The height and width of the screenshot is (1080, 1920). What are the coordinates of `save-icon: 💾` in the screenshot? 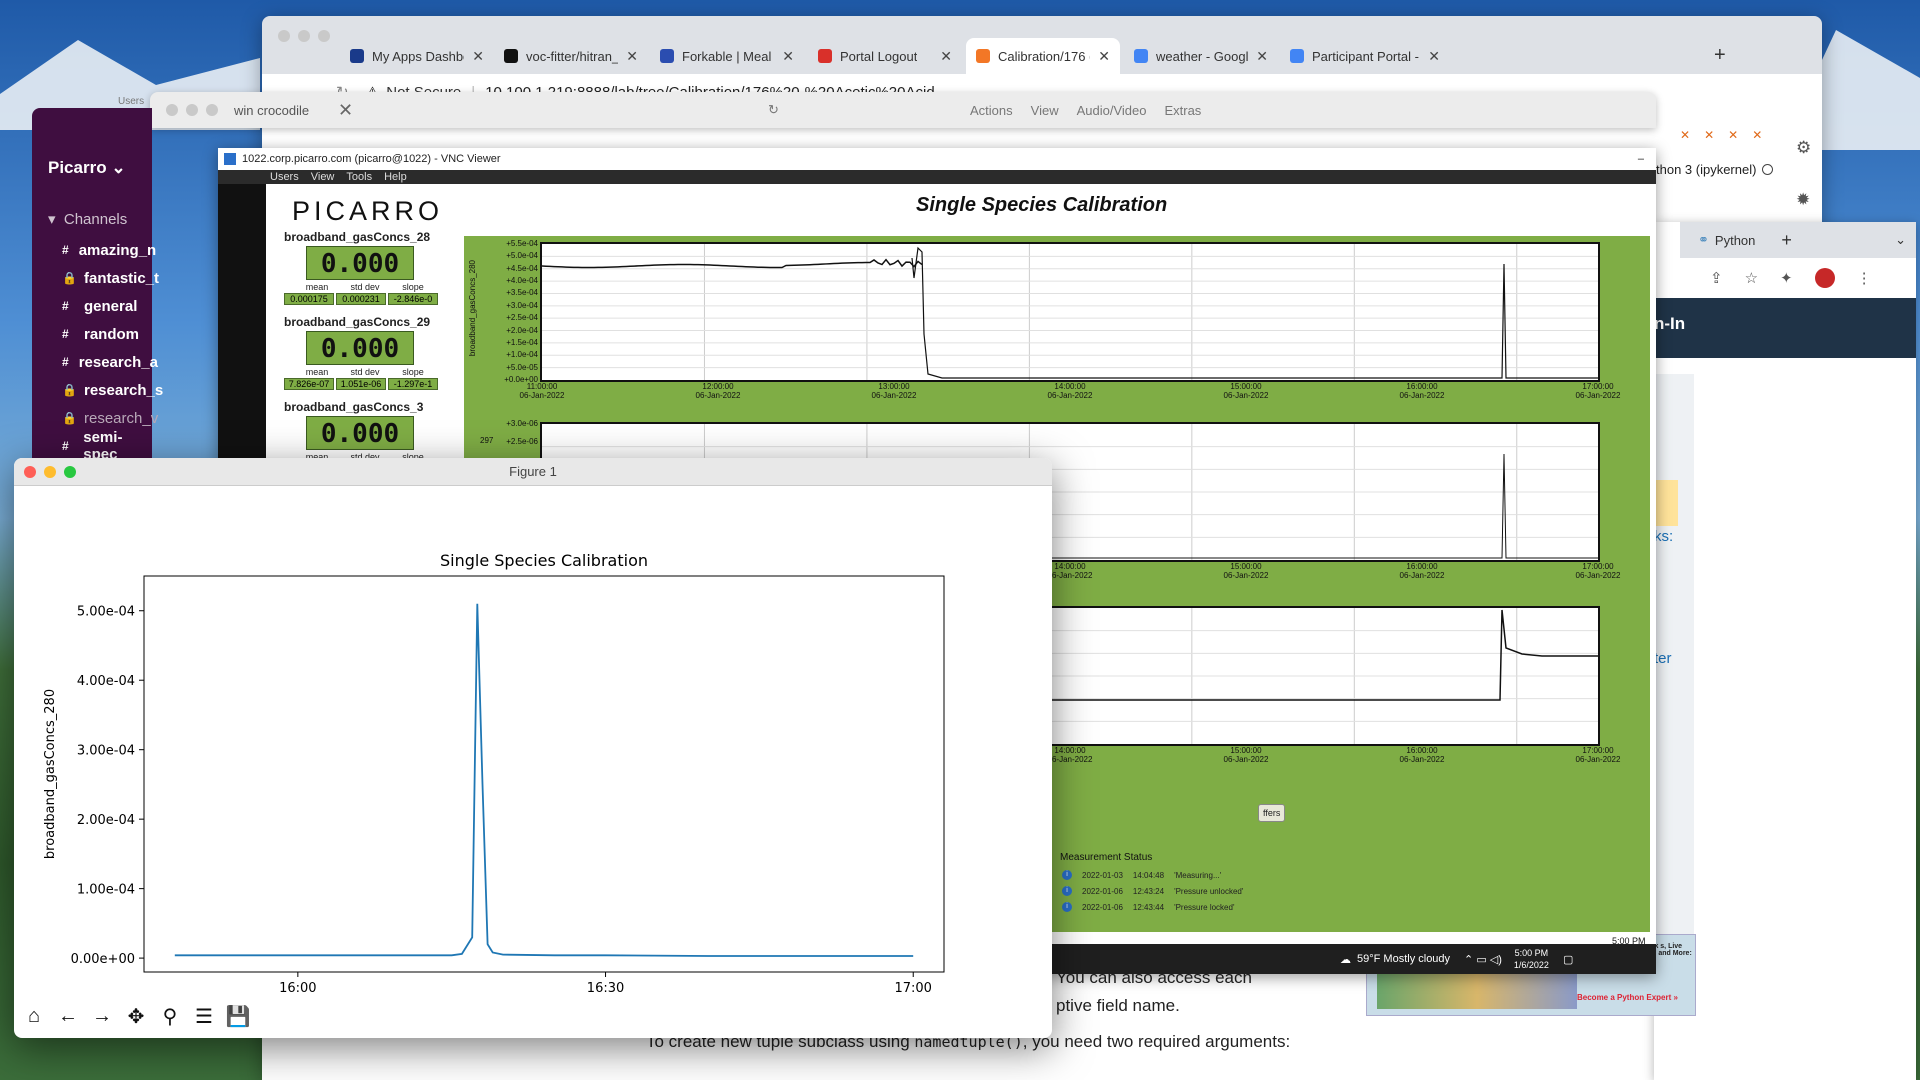 It's located at (238, 1016).